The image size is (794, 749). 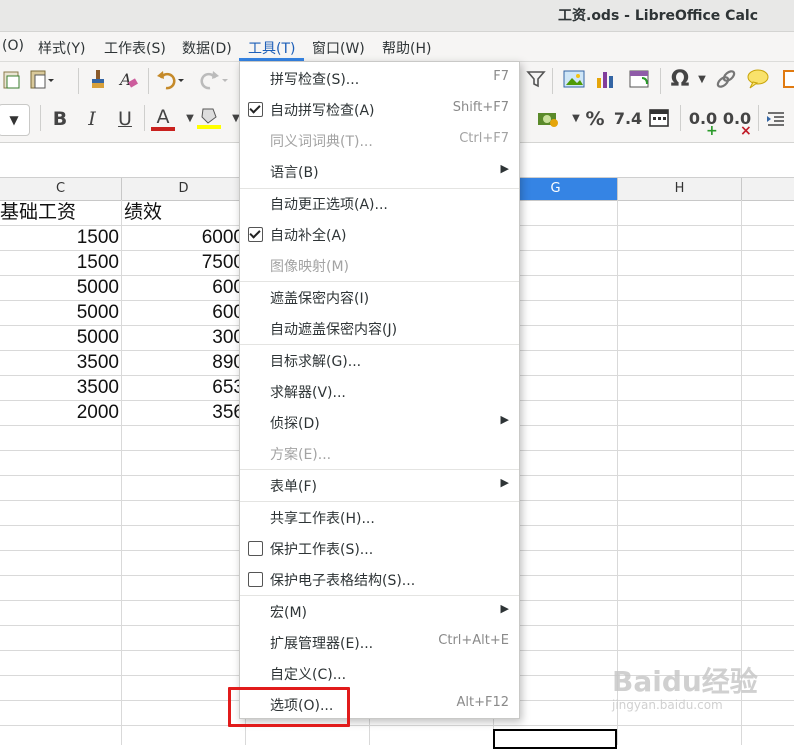 What do you see at coordinates (184, 312) in the screenshot?
I see `cell-d-row4: 600` at bounding box center [184, 312].